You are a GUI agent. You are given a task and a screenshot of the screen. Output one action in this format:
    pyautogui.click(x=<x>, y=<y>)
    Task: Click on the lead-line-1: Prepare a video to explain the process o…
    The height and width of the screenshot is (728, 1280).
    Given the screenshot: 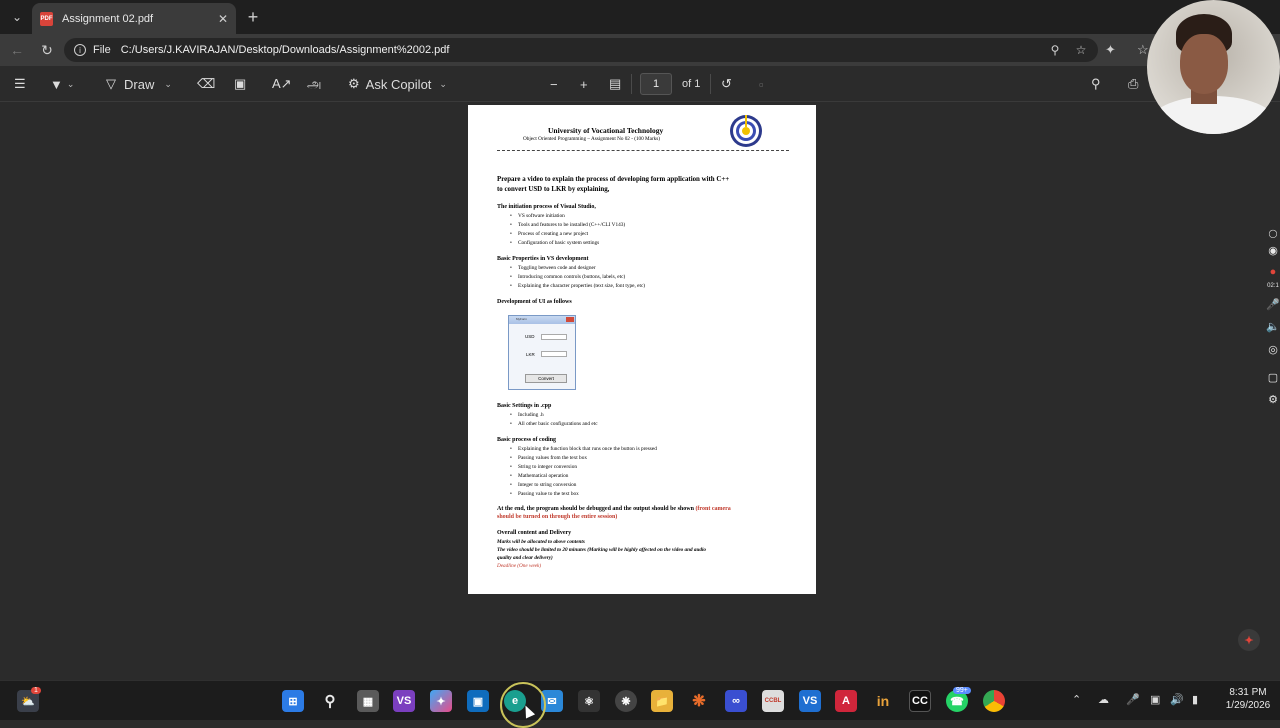 What is the action you would take?
    pyautogui.click(x=613, y=179)
    